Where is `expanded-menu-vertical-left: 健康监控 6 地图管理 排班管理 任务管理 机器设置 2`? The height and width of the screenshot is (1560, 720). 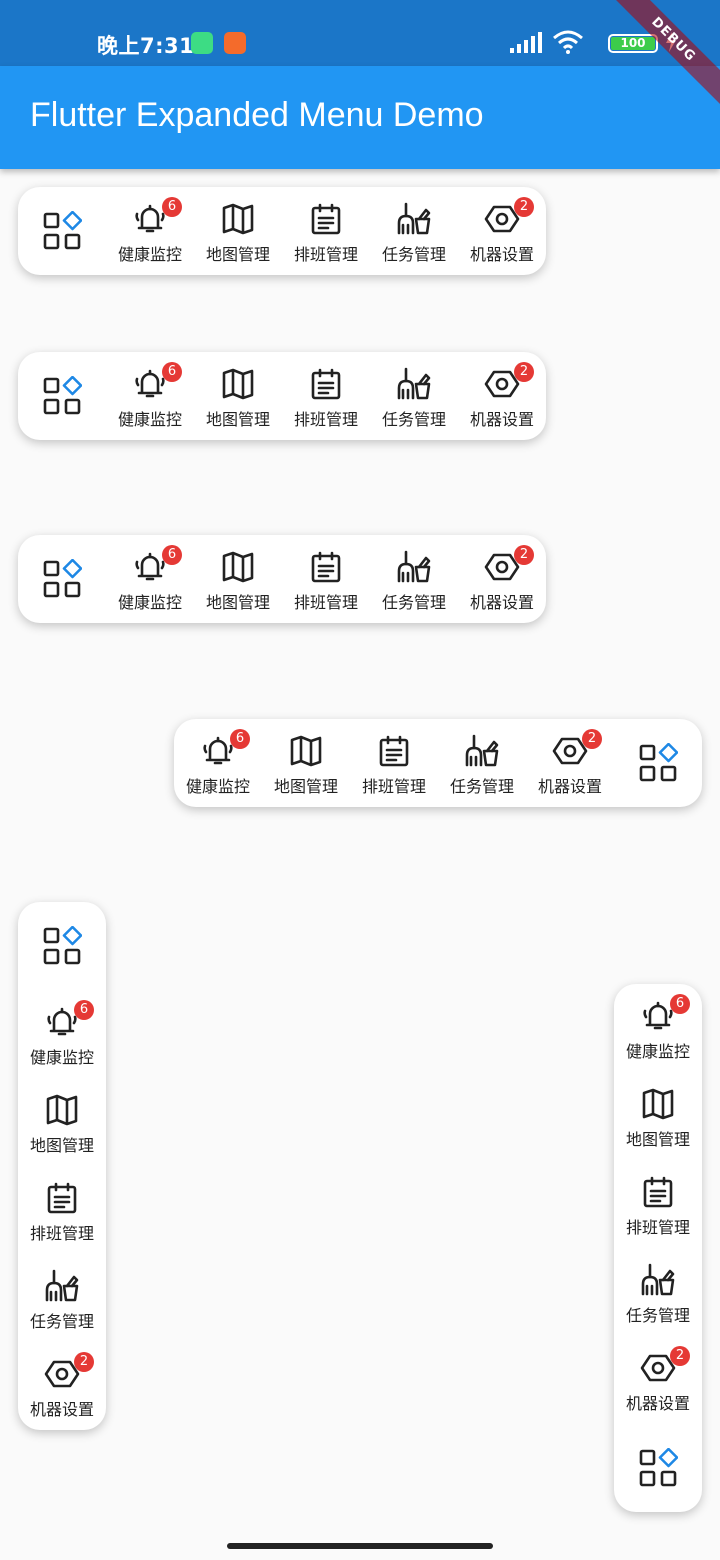
expanded-menu-vertical-left: 健康监控 6 地图管理 排班管理 任务管理 机器设置 2 is located at coordinates (62, 1166).